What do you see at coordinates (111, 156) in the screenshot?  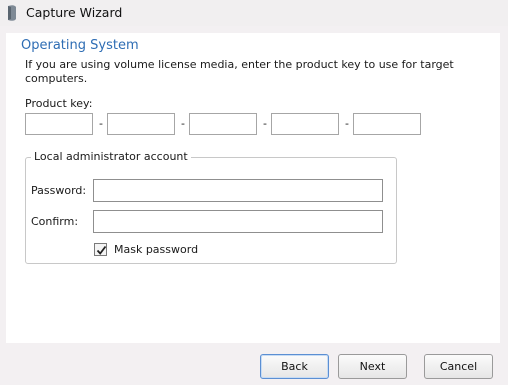 I see `admin-account-legend: Local administrator account` at bounding box center [111, 156].